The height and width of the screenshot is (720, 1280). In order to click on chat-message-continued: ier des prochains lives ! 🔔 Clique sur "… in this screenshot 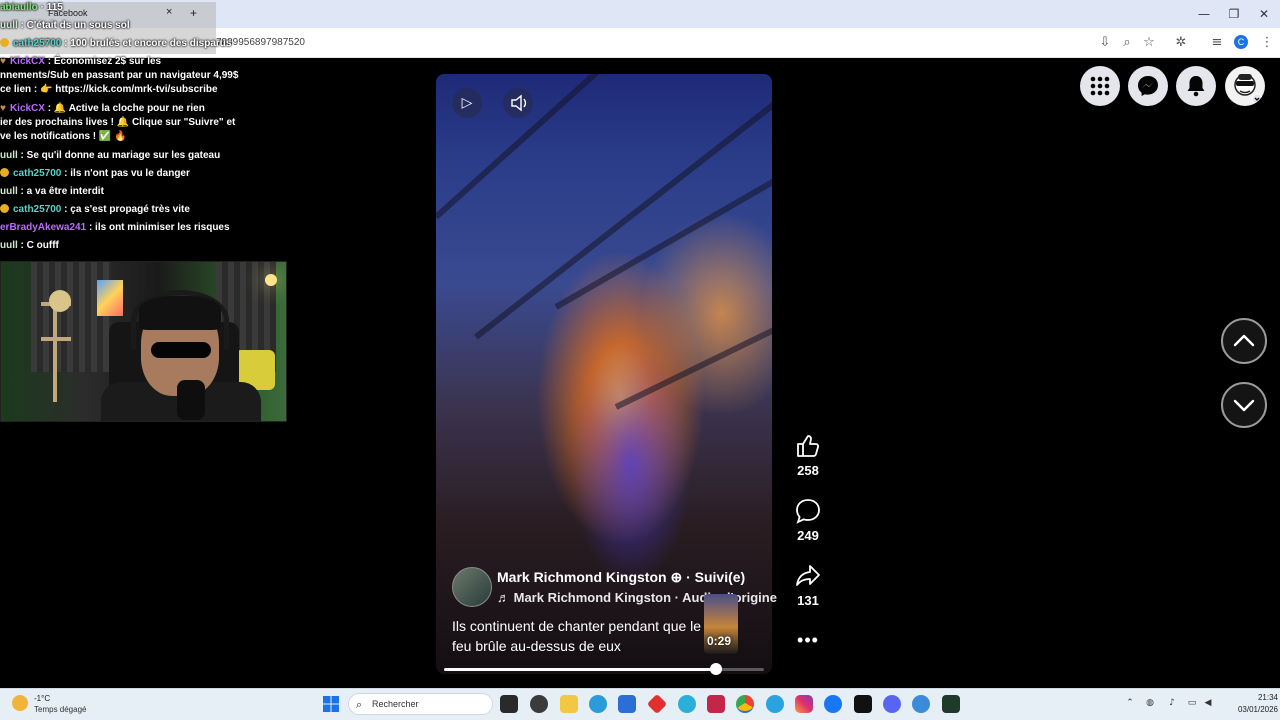, I will do `click(117, 122)`.